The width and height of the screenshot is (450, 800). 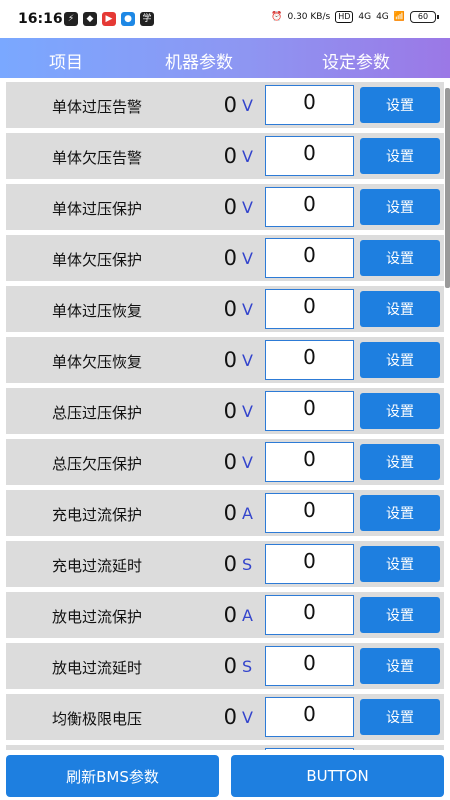 I want to click on wifi-icon: 📶, so click(x=399, y=17).